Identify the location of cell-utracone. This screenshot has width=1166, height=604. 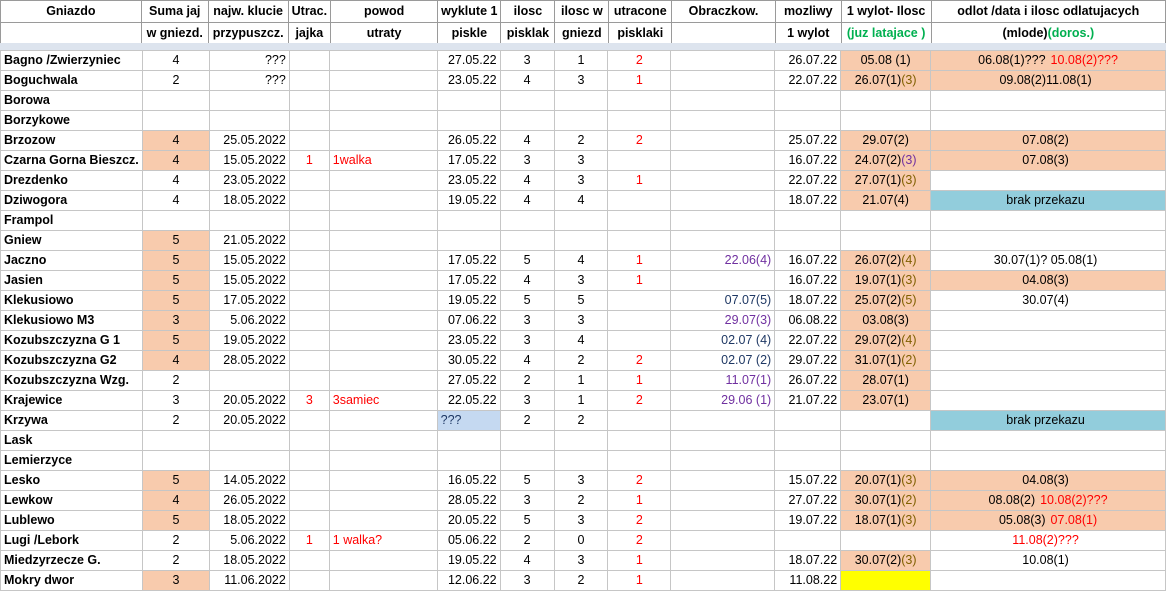
(639, 300).